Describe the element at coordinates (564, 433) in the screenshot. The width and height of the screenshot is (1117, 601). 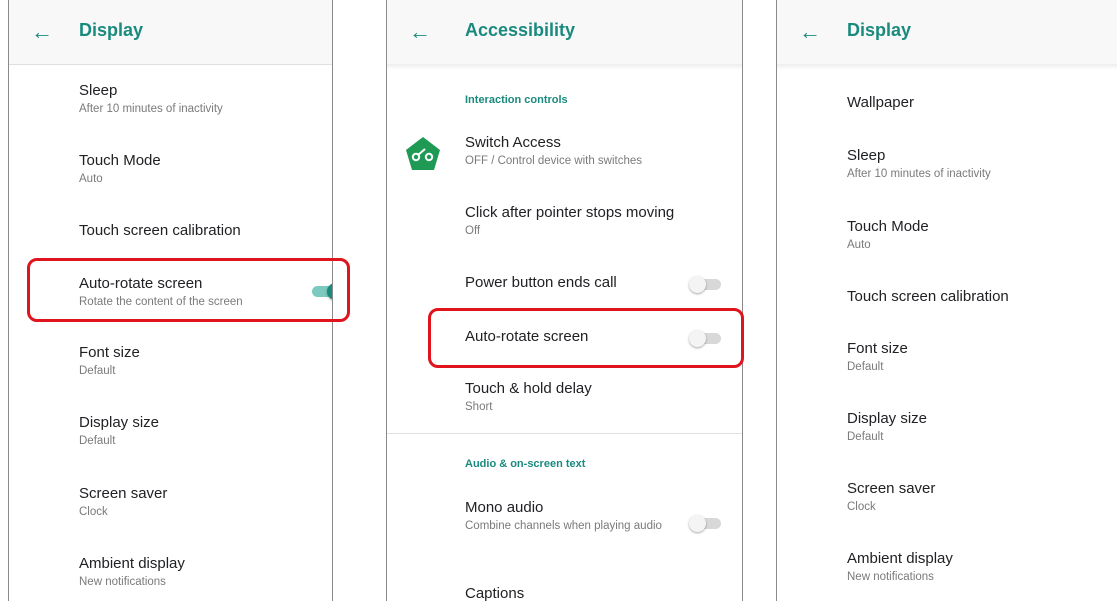
I see `divider` at that location.